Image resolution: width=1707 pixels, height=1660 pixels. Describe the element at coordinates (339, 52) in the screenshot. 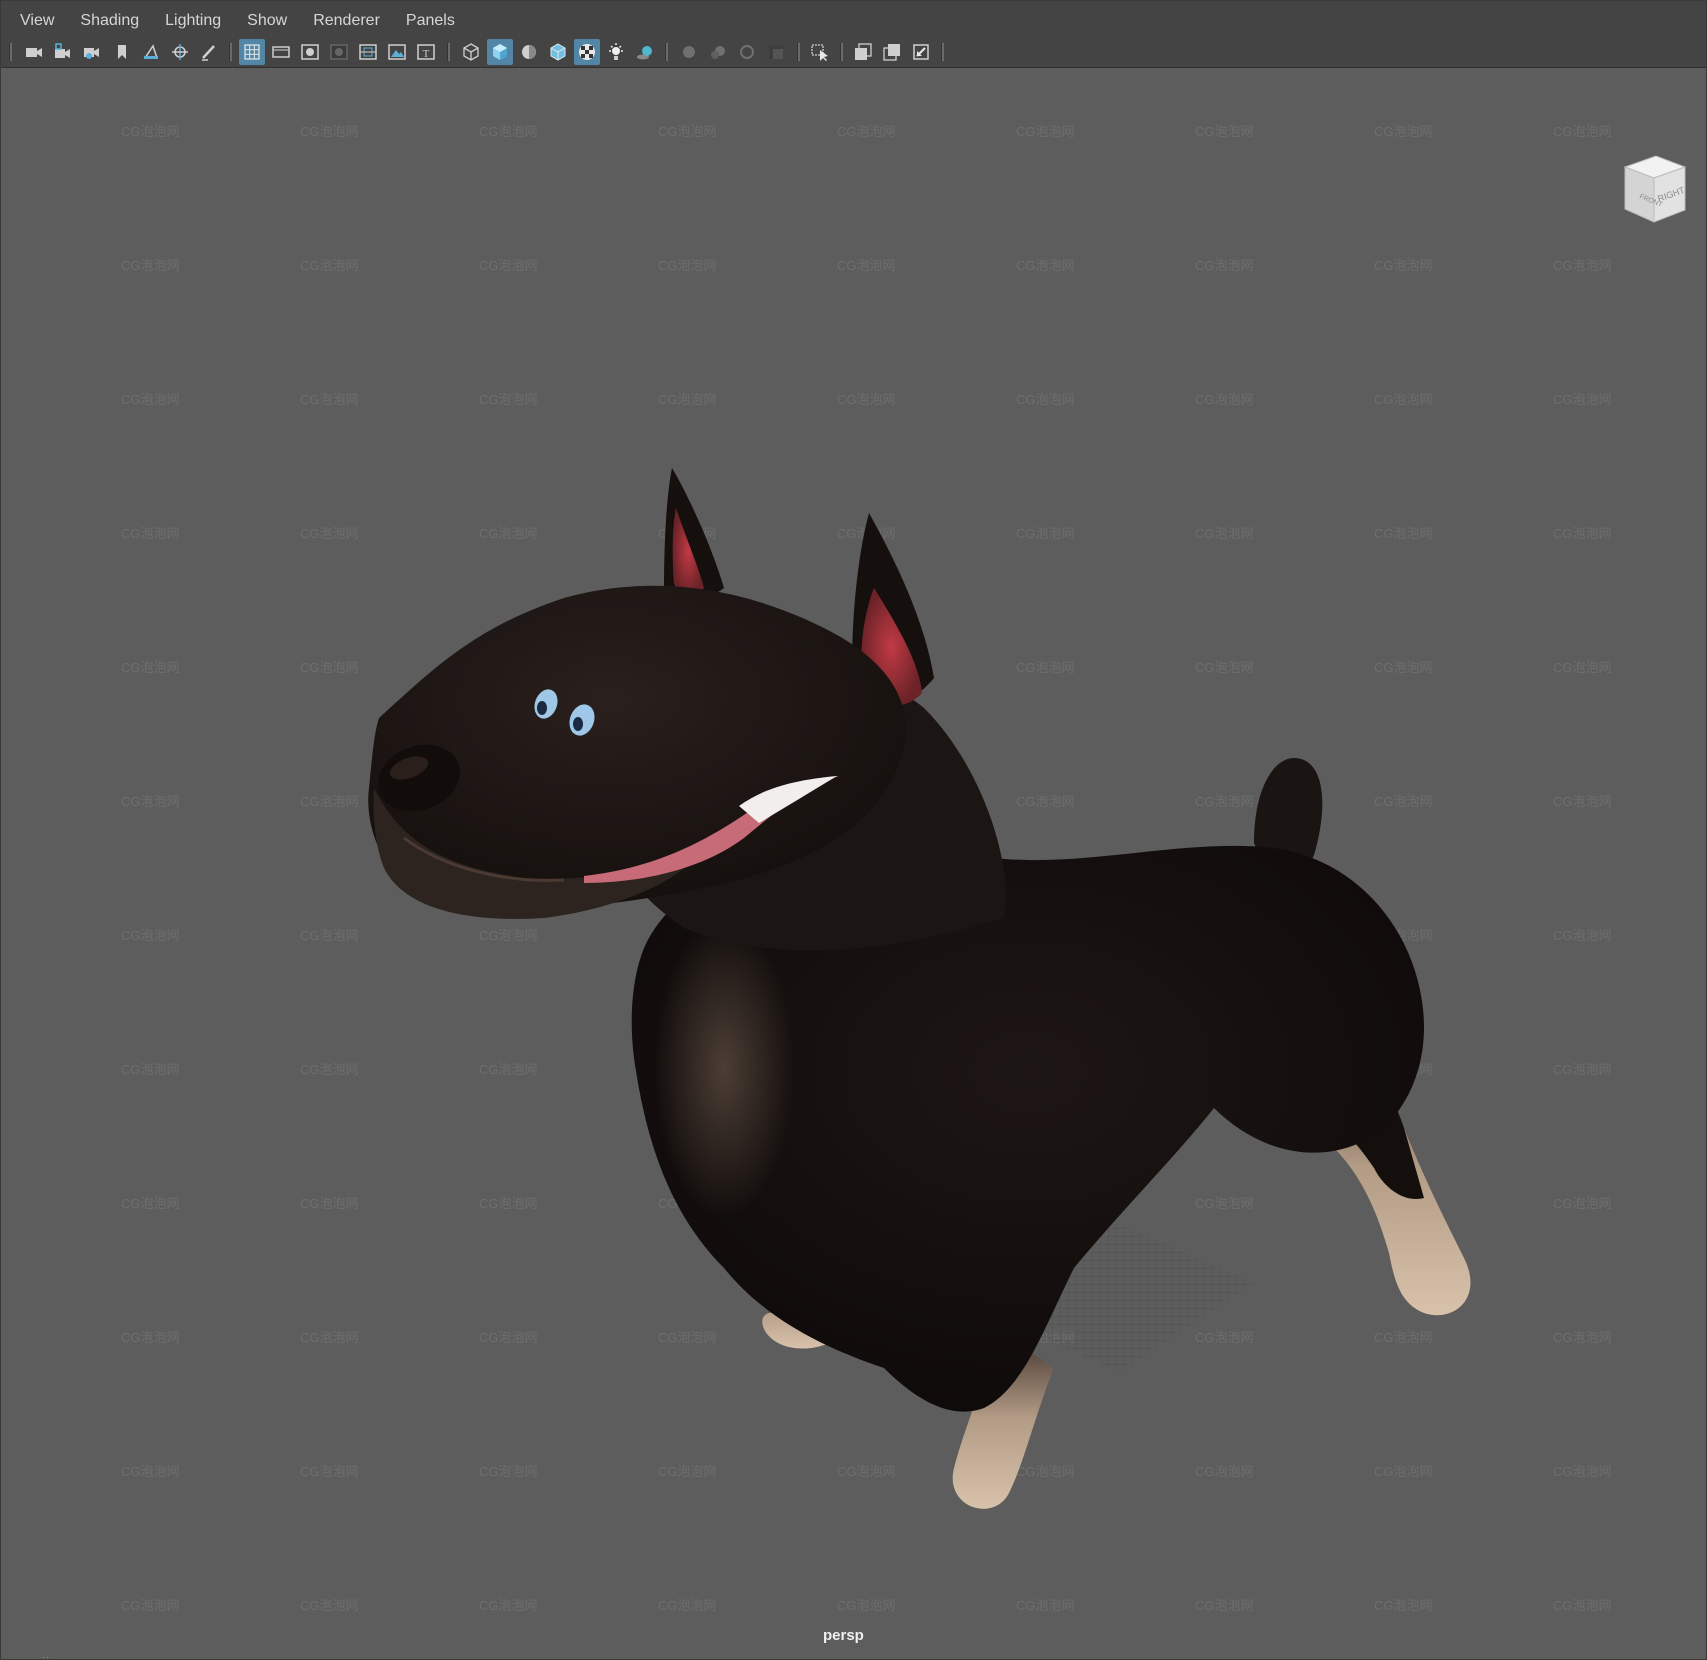

I see `gate-mask-icon` at that location.